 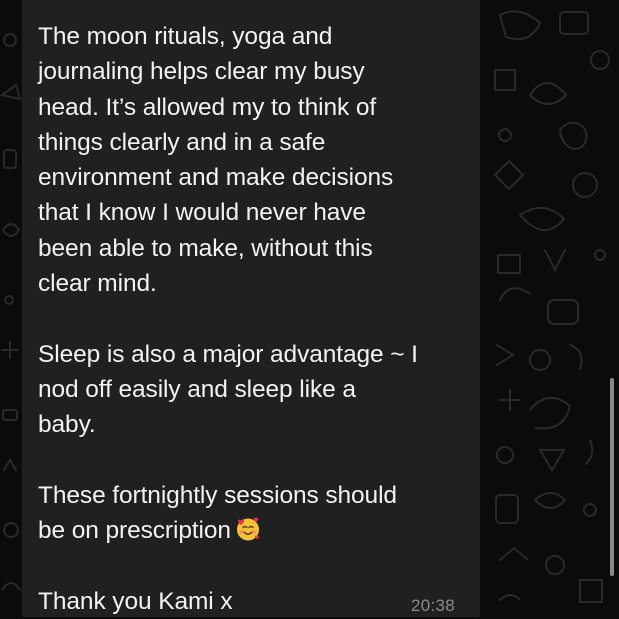 I want to click on smiling-face-with-hearts-icon, so click(x=247, y=529).